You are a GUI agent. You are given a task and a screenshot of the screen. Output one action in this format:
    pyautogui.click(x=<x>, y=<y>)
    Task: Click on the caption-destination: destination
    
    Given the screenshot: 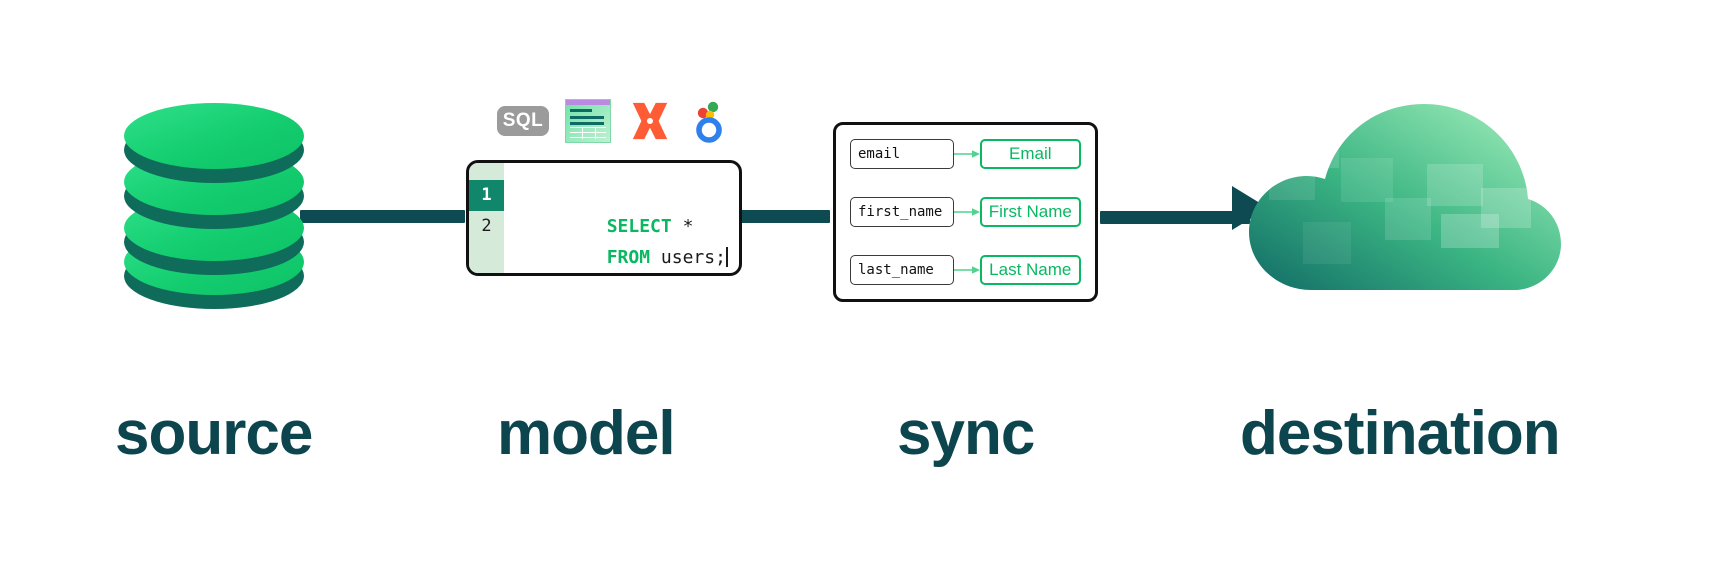 What is the action you would take?
    pyautogui.click(x=1400, y=433)
    